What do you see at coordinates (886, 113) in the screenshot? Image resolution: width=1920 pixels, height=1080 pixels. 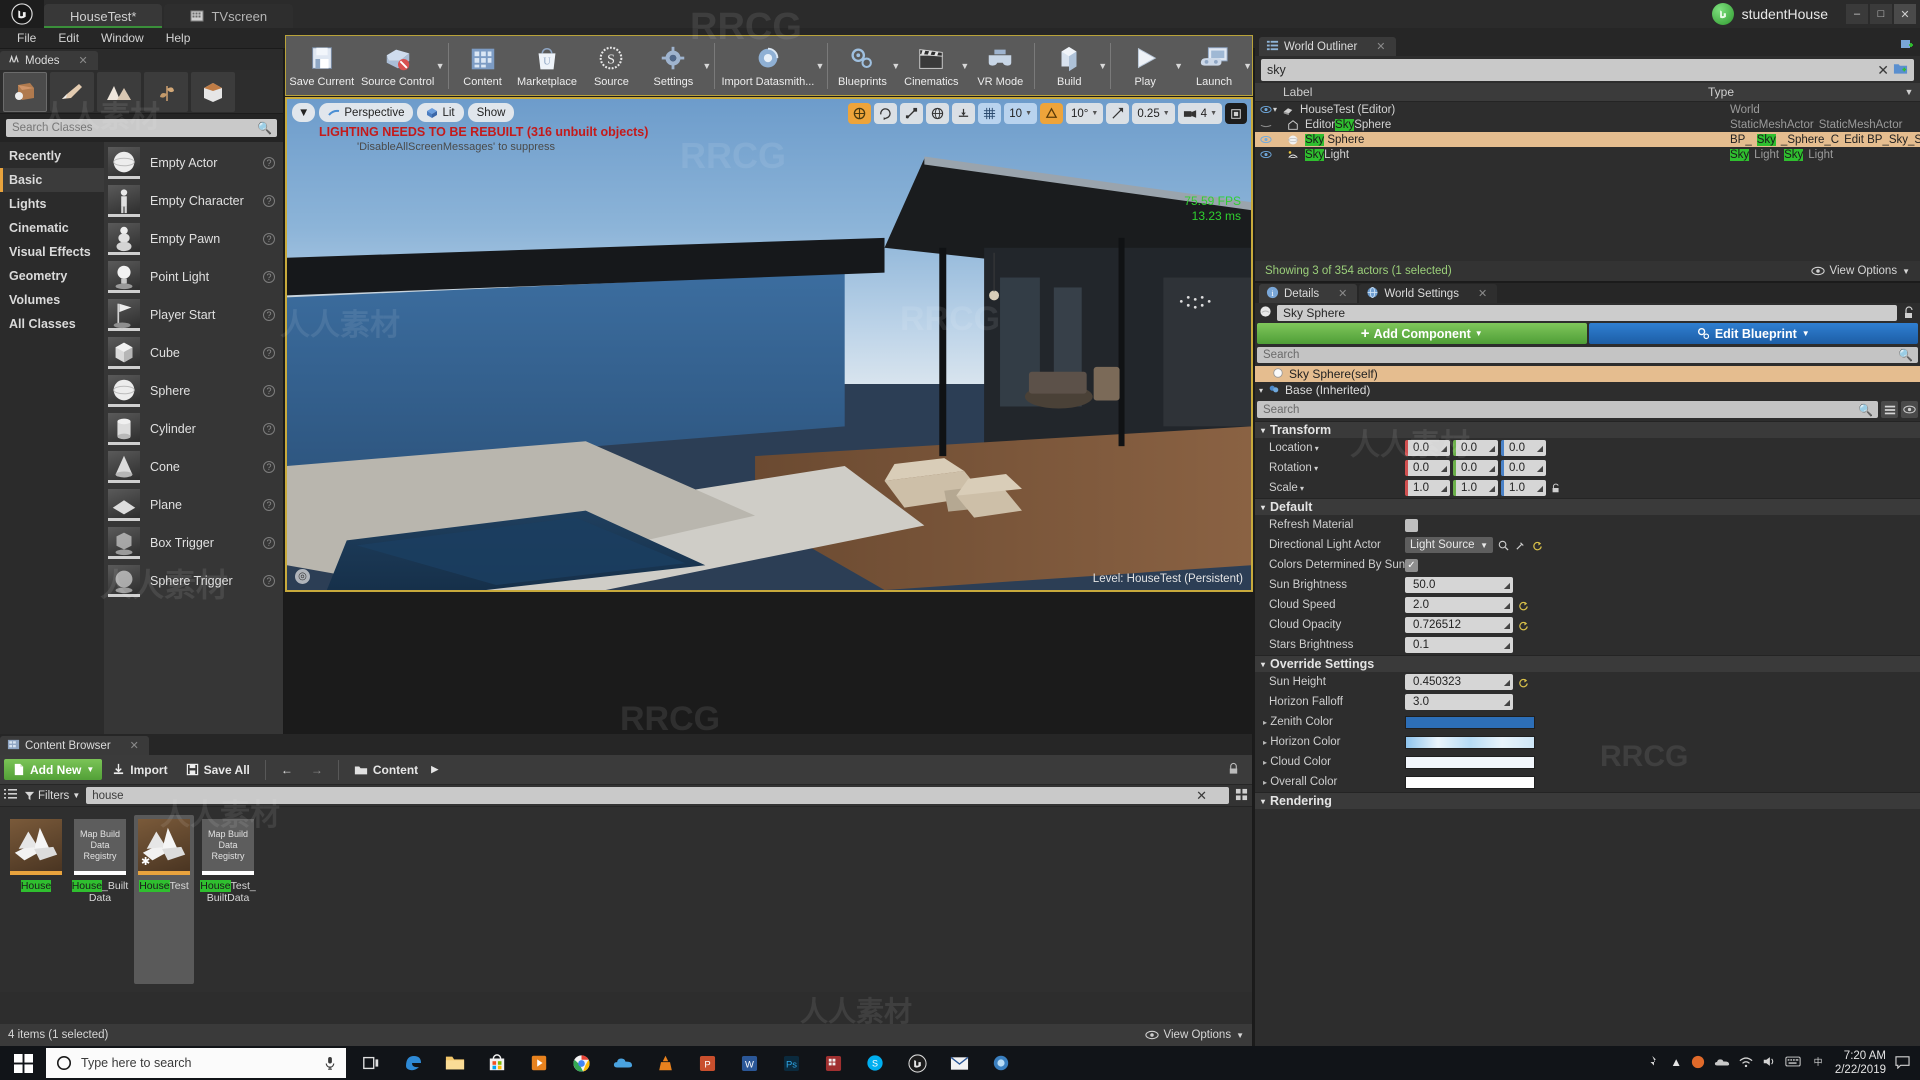 I see `rotate-mode-icon` at bounding box center [886, 113].